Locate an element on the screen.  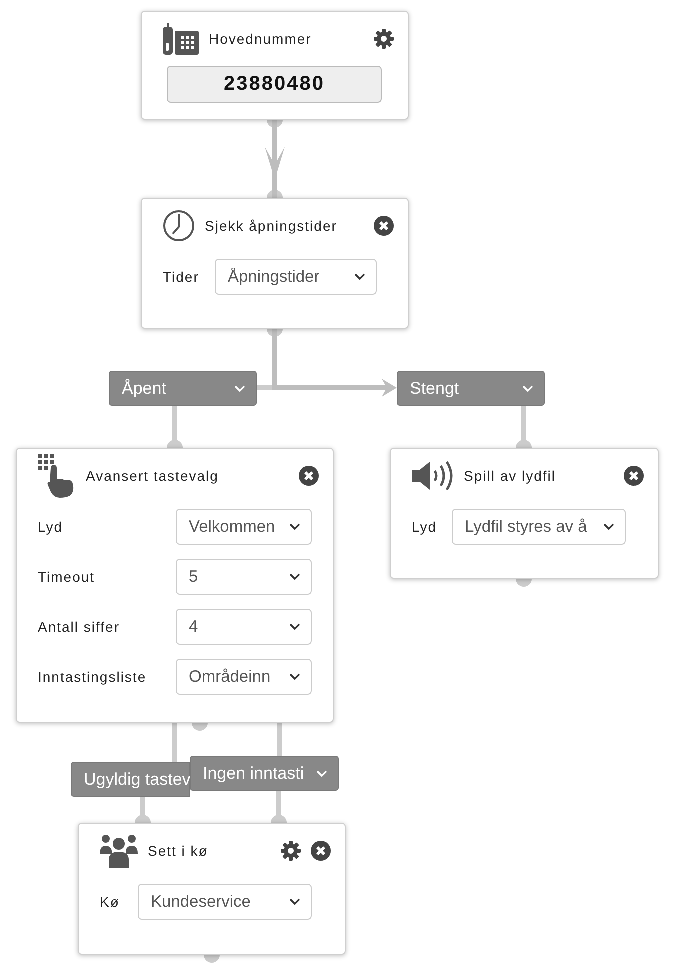
flow-node-card: Hovednummer 23880480 is located at coordinates (275, 65).